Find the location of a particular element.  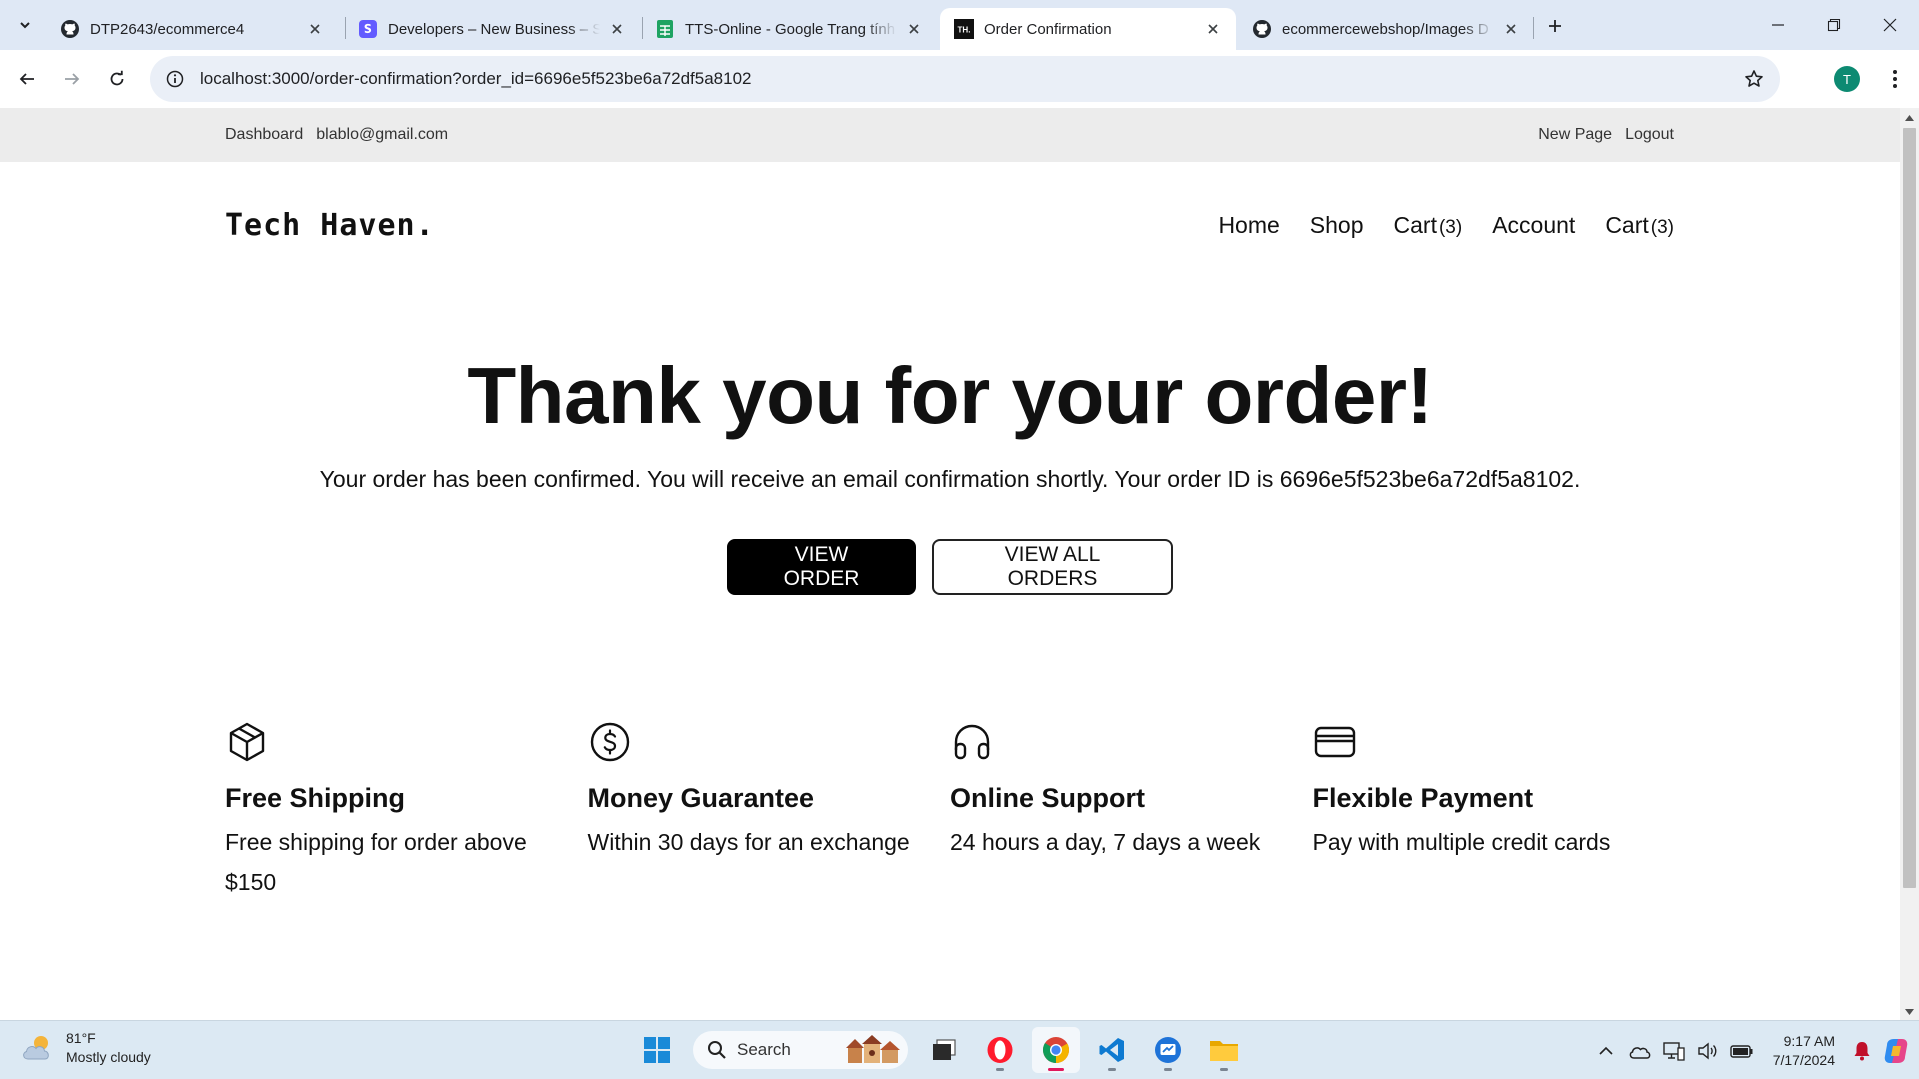

weather-desc: Mostly cloudy is located at coordinates (108, 1057).